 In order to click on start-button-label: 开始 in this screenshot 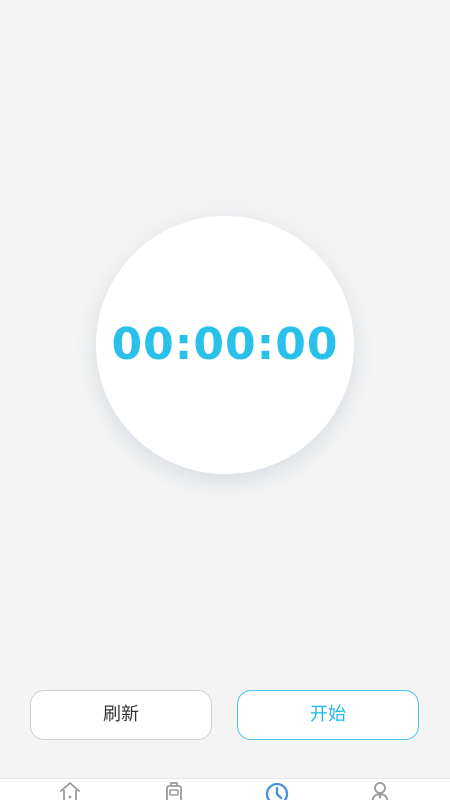, I will do `click(328, 714)`.